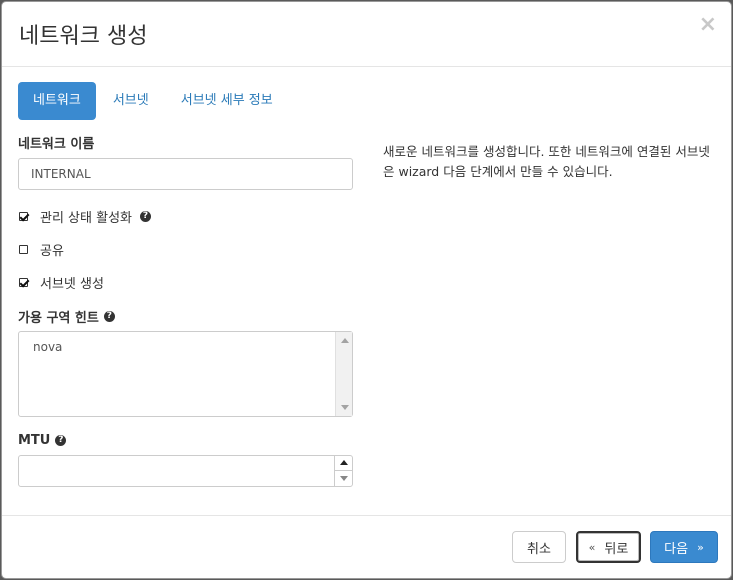 Image resolution: width=733 pixels, height=580 pixels. I want to click on wizard-tabs: 네트워크 서브넷 서브넷 세부 정보, so click(154, 101).